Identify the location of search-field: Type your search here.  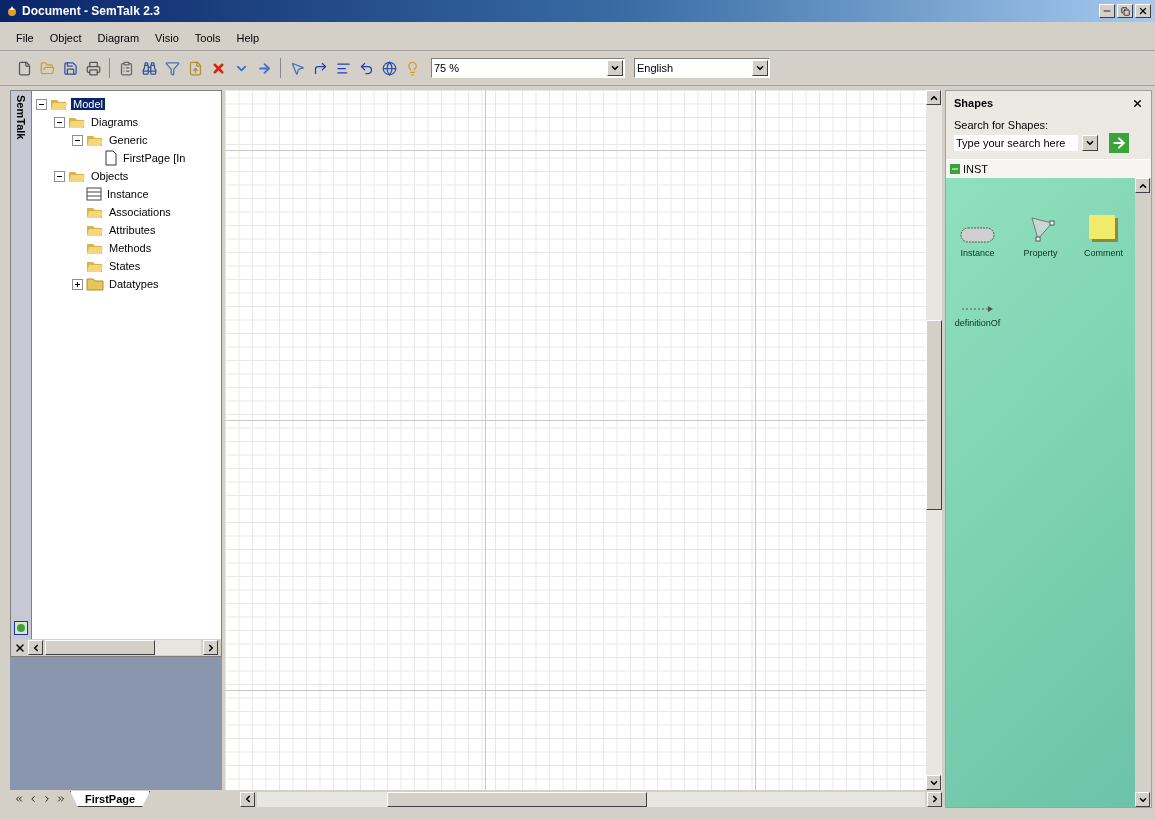
(1016, 143).